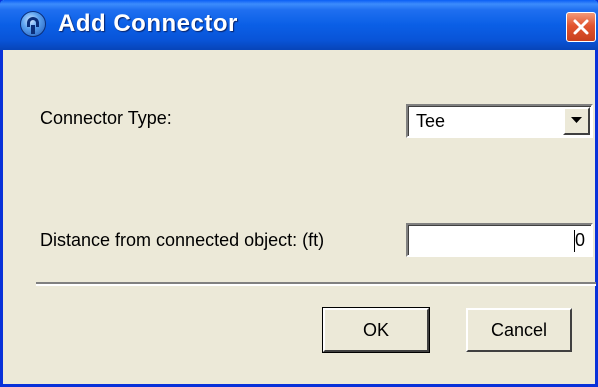 The width and height of the screenshot is (598, 387). I want to click on close-icon, so click(581, 27).